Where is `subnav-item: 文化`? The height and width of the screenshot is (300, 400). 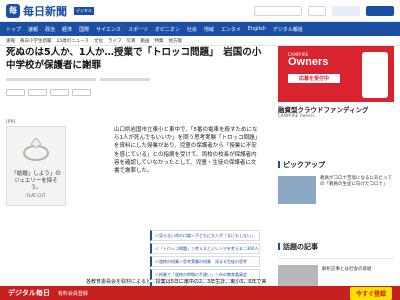 subnav-item: 文化 is located at coordinates (98, 41).